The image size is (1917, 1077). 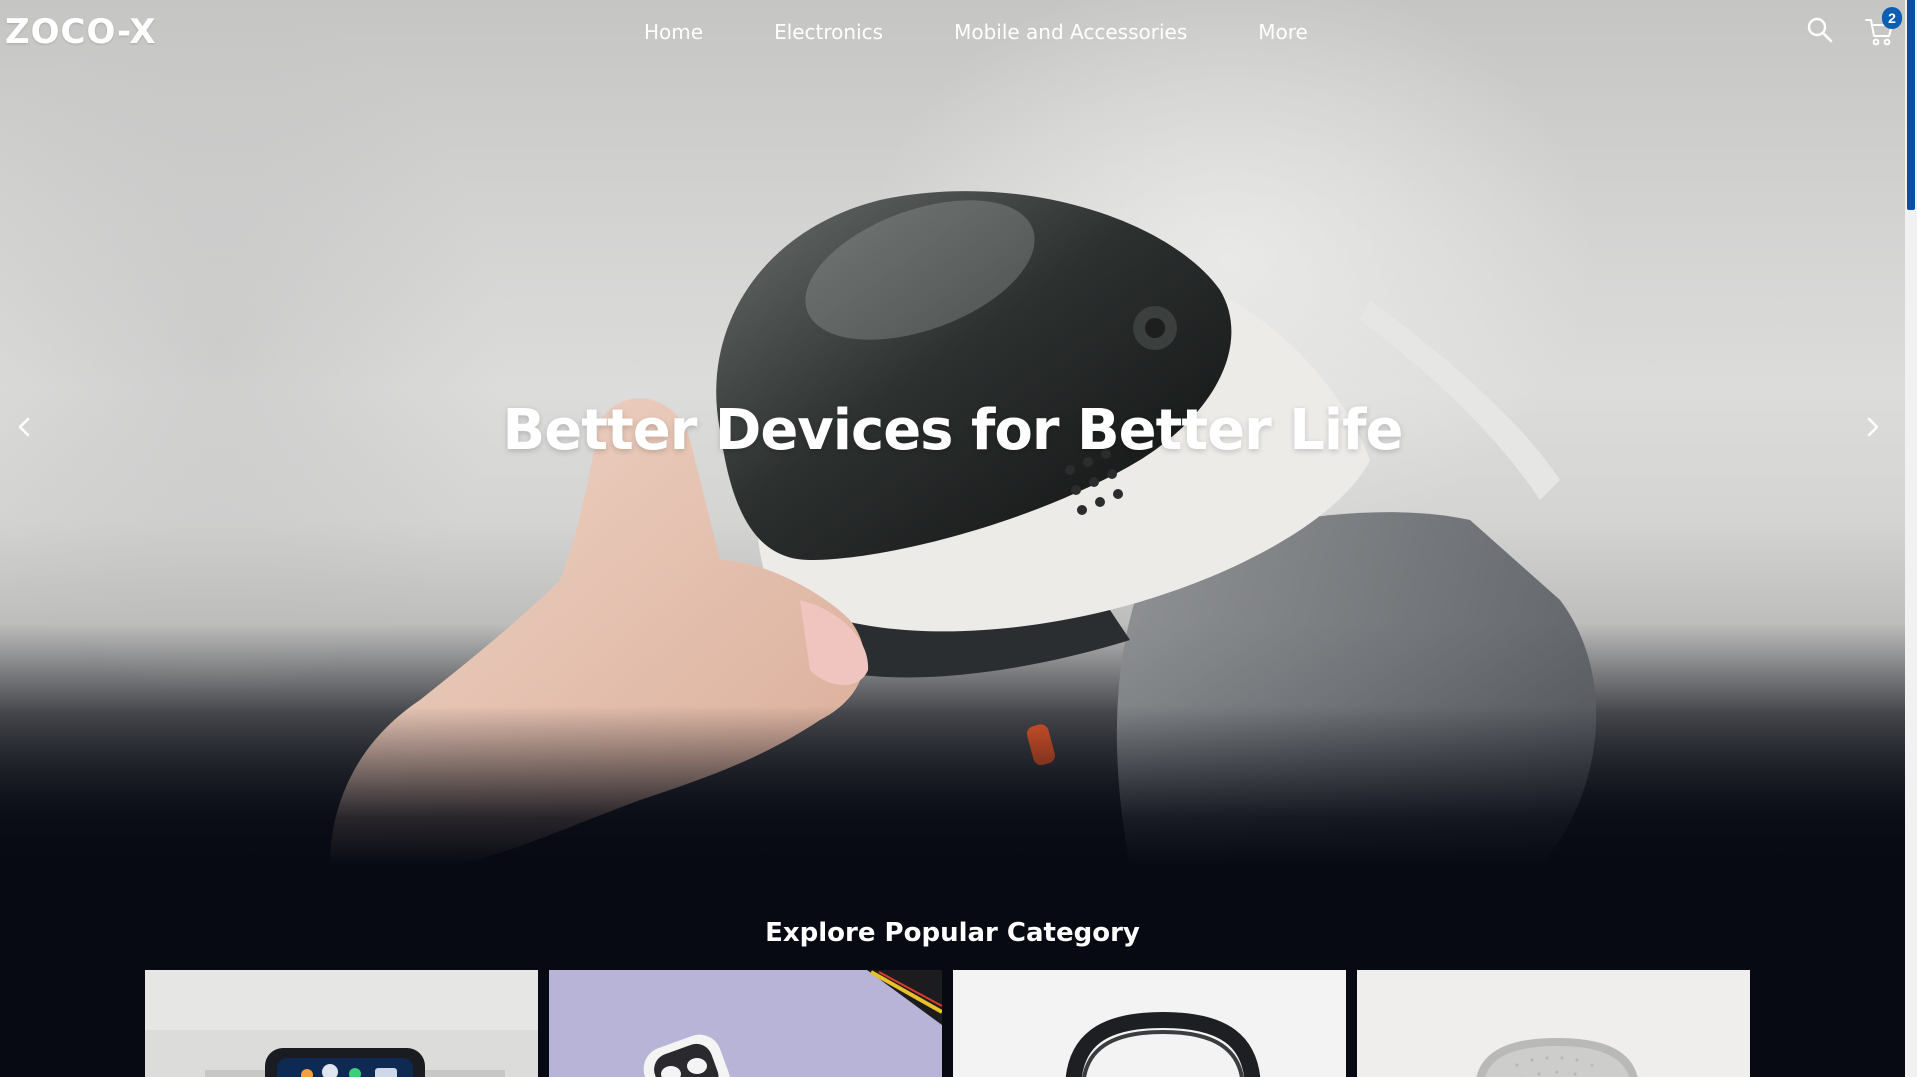 I want to click on cart-count-badge: 2, so click(x=1892, y=18).